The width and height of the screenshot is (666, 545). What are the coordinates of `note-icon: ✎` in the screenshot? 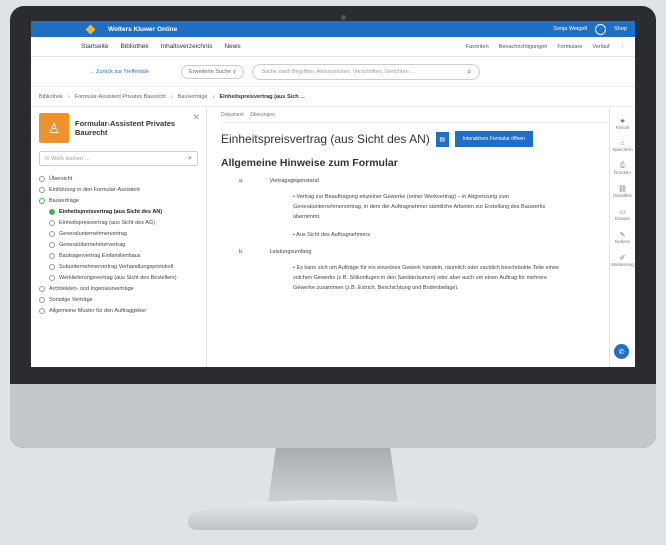 It's located at (622, 235).